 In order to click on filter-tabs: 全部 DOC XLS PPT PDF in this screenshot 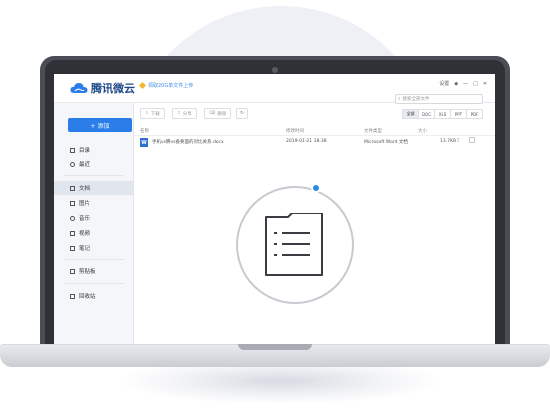, I will do `click(442, 114)`.